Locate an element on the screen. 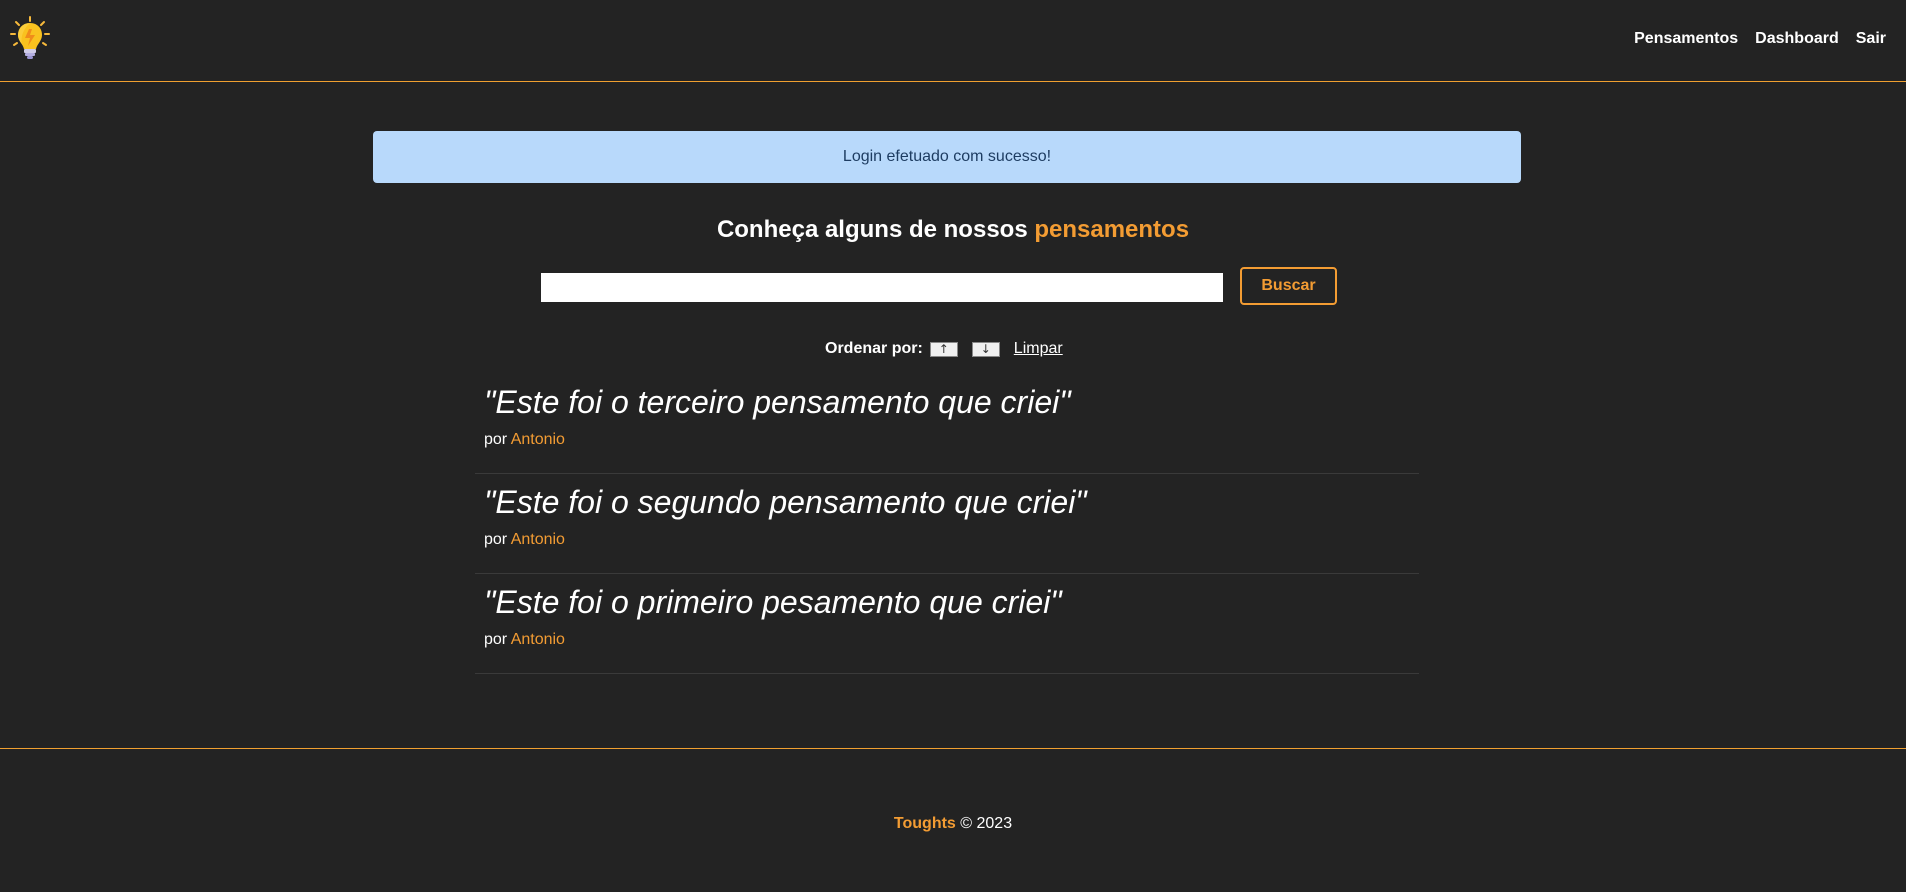 Image resolution: width=1906 pixels, height=892 pixels. nav-link-dashboard: Dashboard is located at coordinates (1797, 39).